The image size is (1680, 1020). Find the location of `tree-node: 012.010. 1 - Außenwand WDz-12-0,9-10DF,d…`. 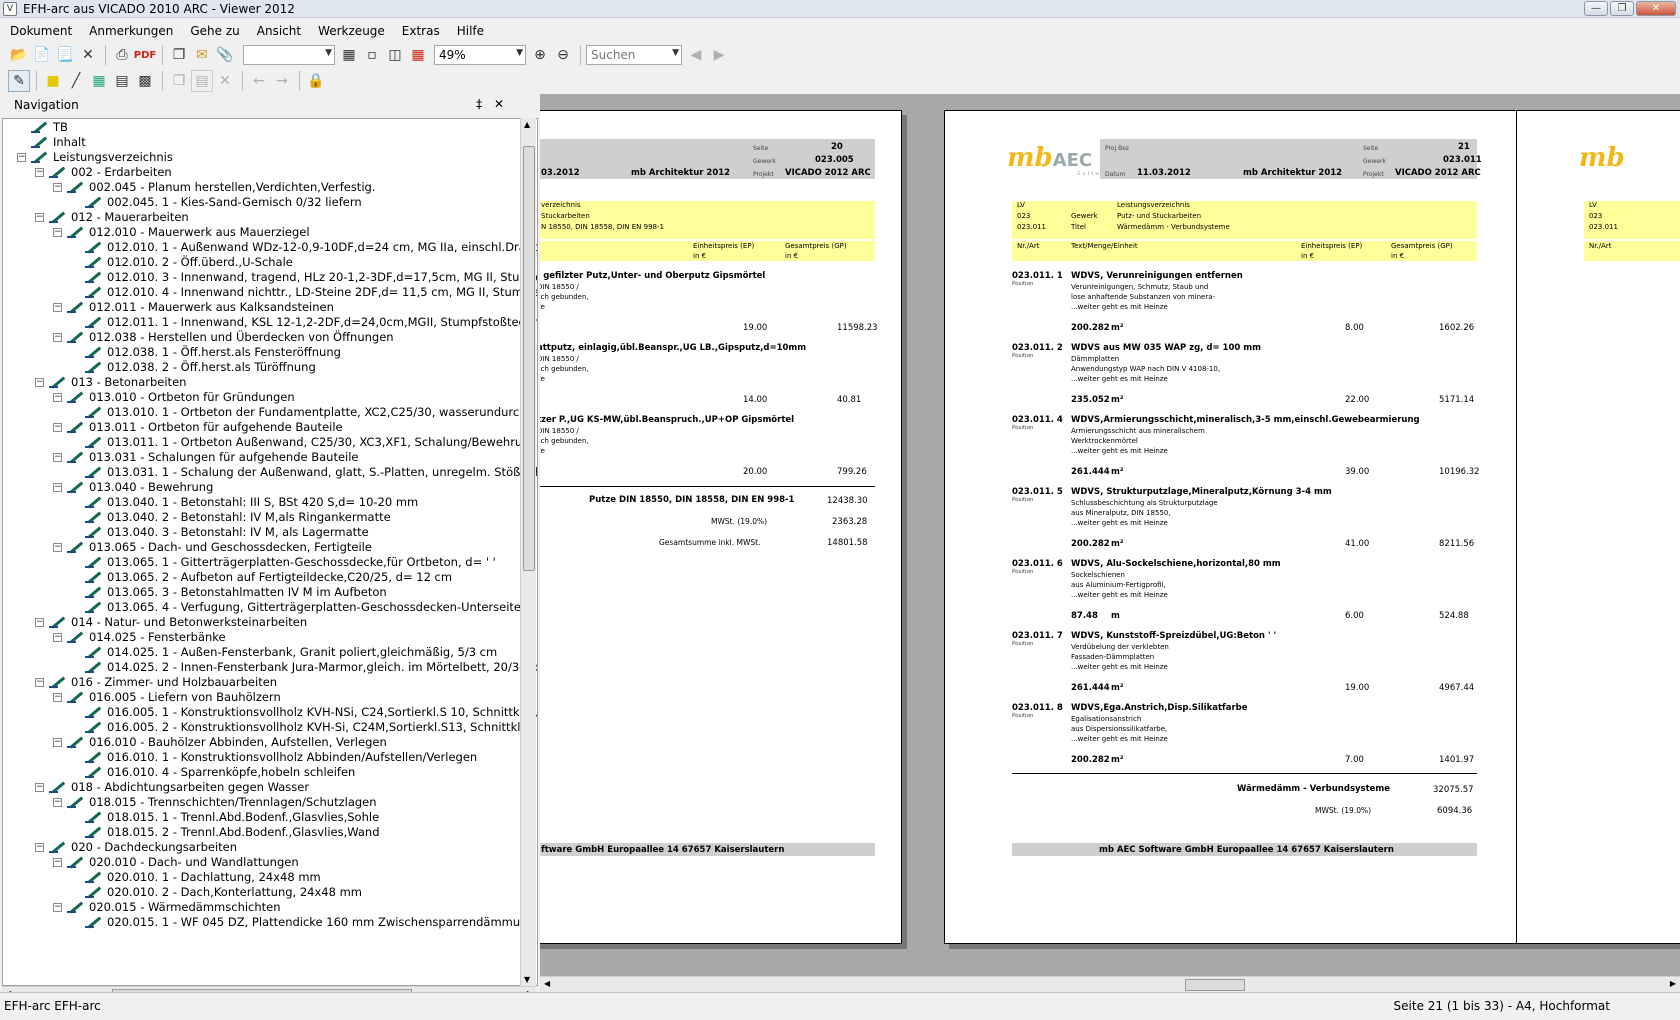

tree-node: 012.010. 1 - Außenwand WDz-12-0,9-10DF,d… is located at coordinates (311, 247).